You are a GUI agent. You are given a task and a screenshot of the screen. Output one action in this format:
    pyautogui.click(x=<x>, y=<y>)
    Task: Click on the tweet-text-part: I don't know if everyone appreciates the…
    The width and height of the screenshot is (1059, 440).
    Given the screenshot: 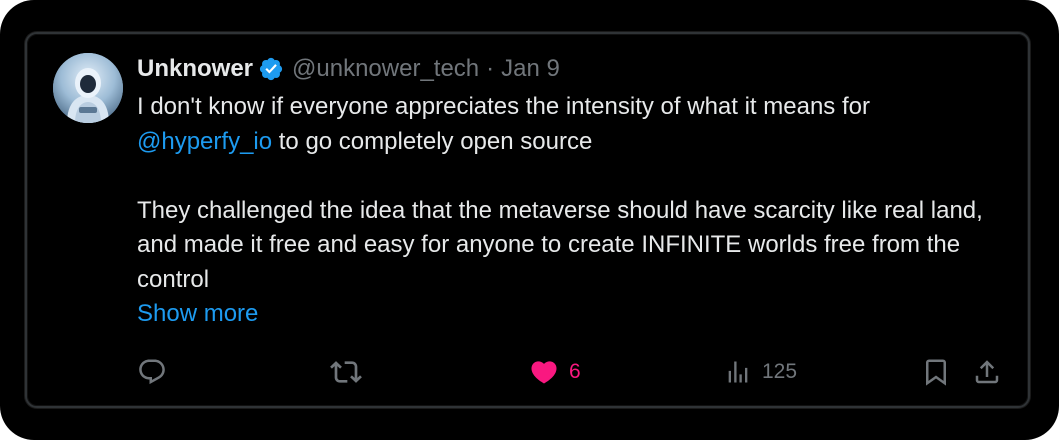 What is the action you would take?
    pyautogui.click(x=503, y=106)
    